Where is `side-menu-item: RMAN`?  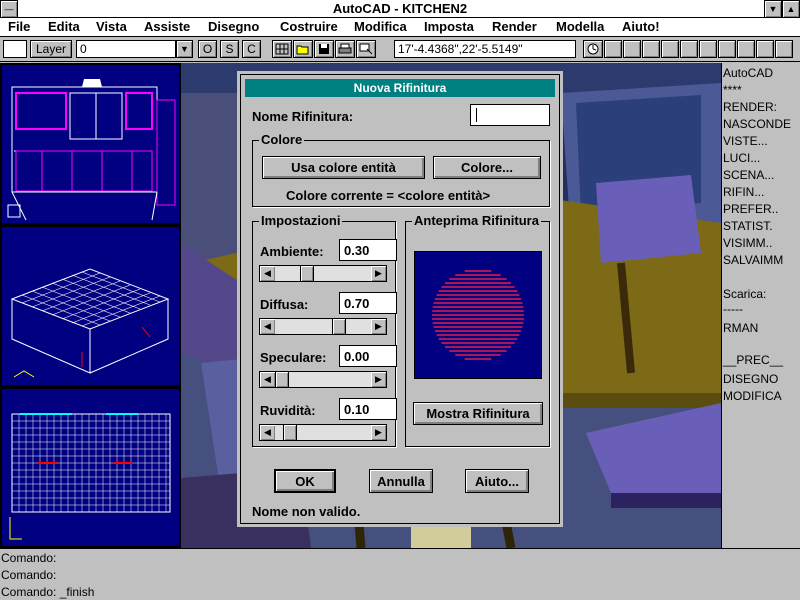
side-menu-item: RMAN is located at coordinates (740, 328).